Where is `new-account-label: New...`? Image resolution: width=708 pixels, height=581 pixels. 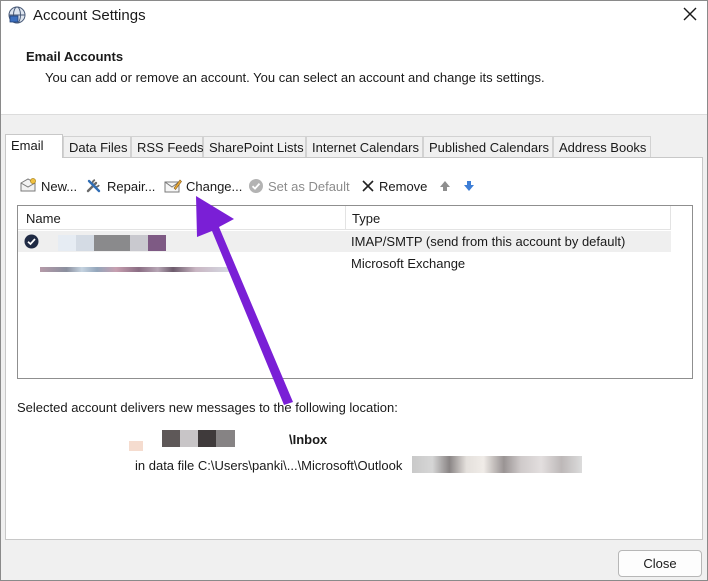
new-account-label: New... is located at coordinates (59, 186).